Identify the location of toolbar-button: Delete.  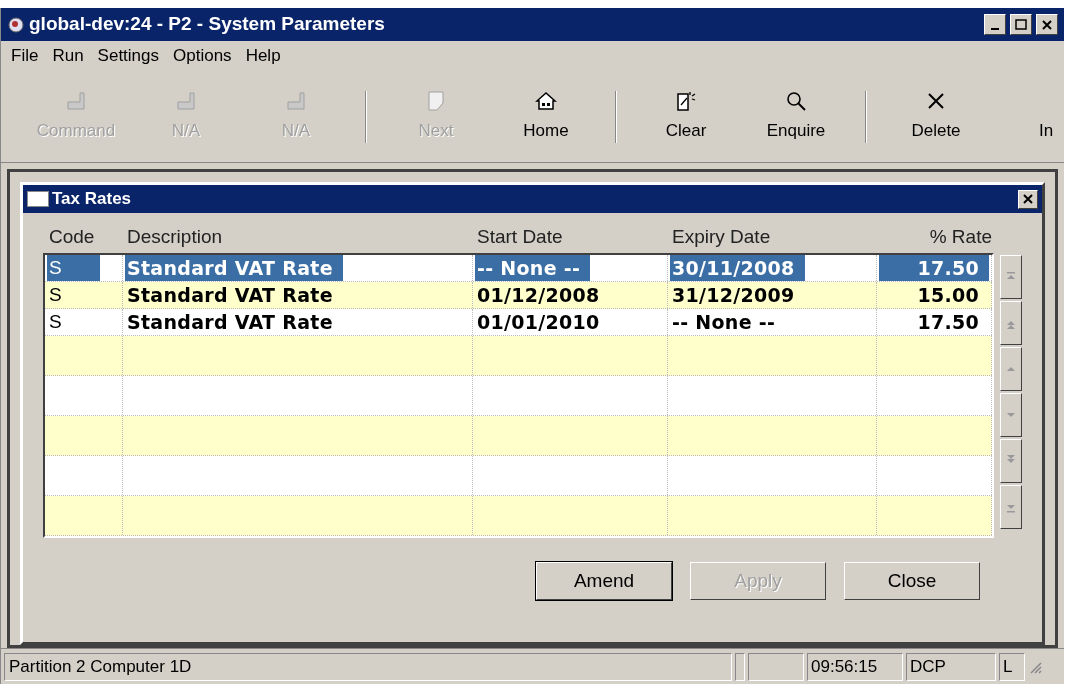
(936, 116).